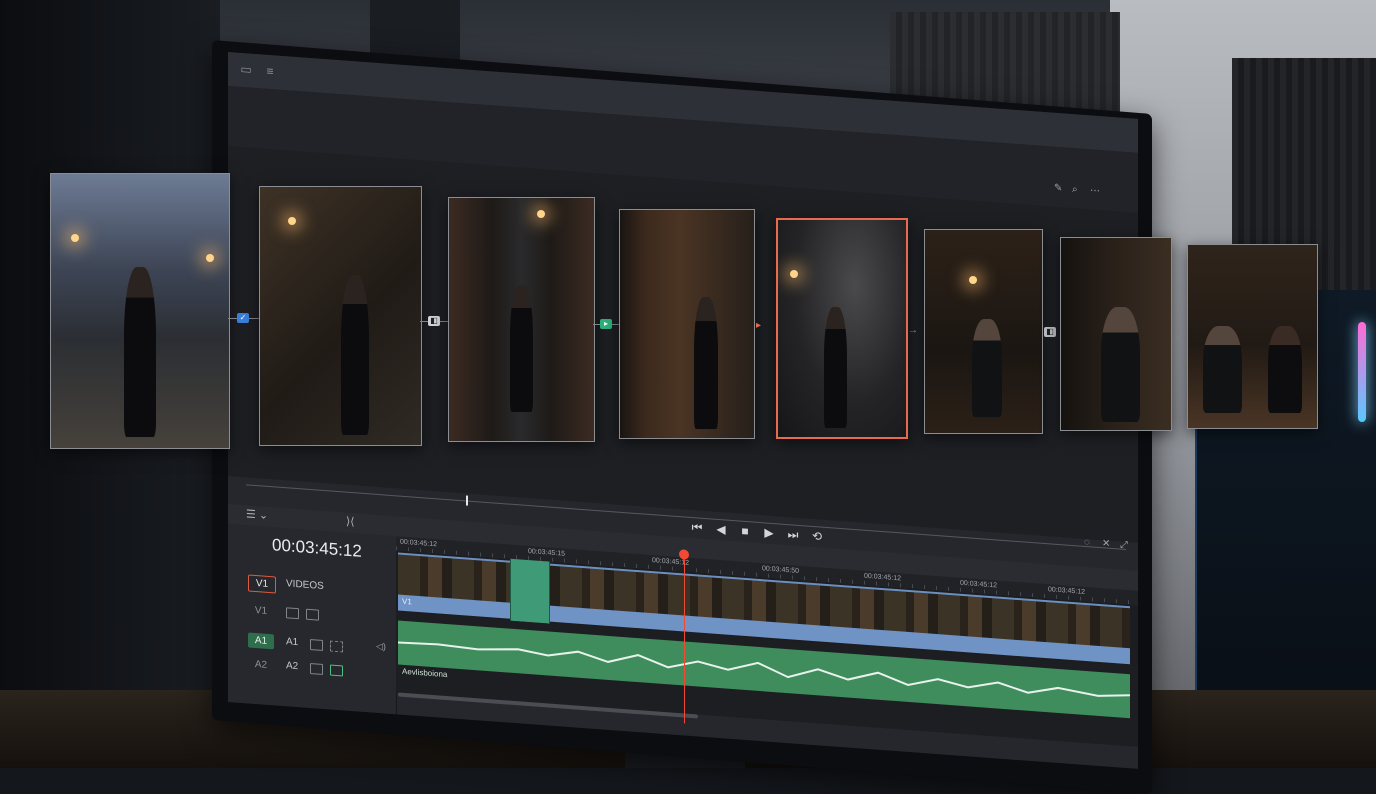  What do you see at coordinates (467, 500) in the screenshot?
I see `scrubber-handle` at bounding box center [467, 500].